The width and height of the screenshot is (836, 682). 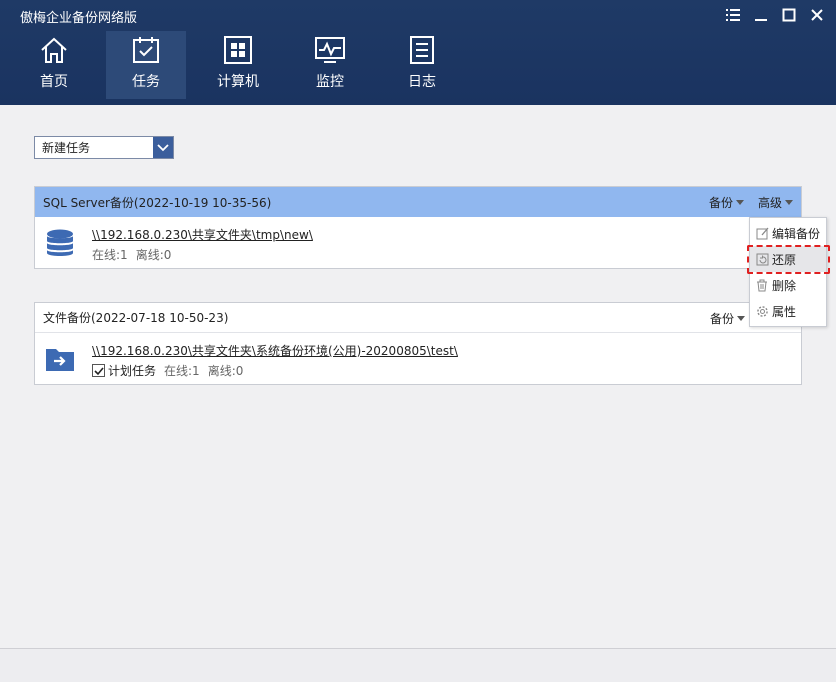 What do you see at coordinates (418, 318) in the screenshot?
I see `task-card-header: 文件备份(2022-07-18 10-50-23) 备份` at bounding box center [418, 318].